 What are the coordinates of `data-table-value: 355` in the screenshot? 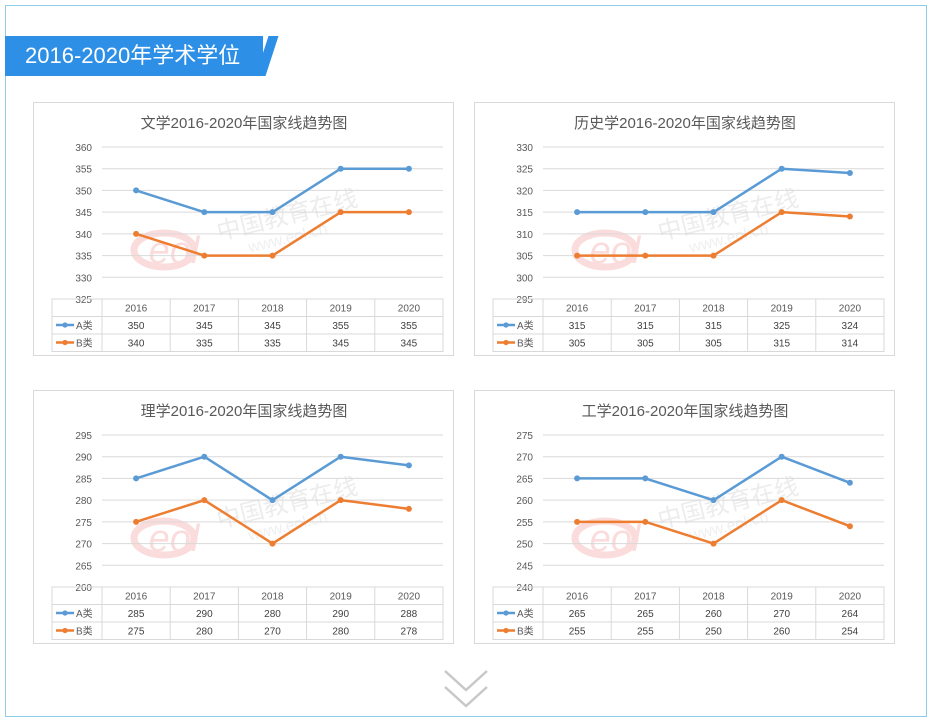 It's located at (409, 326).